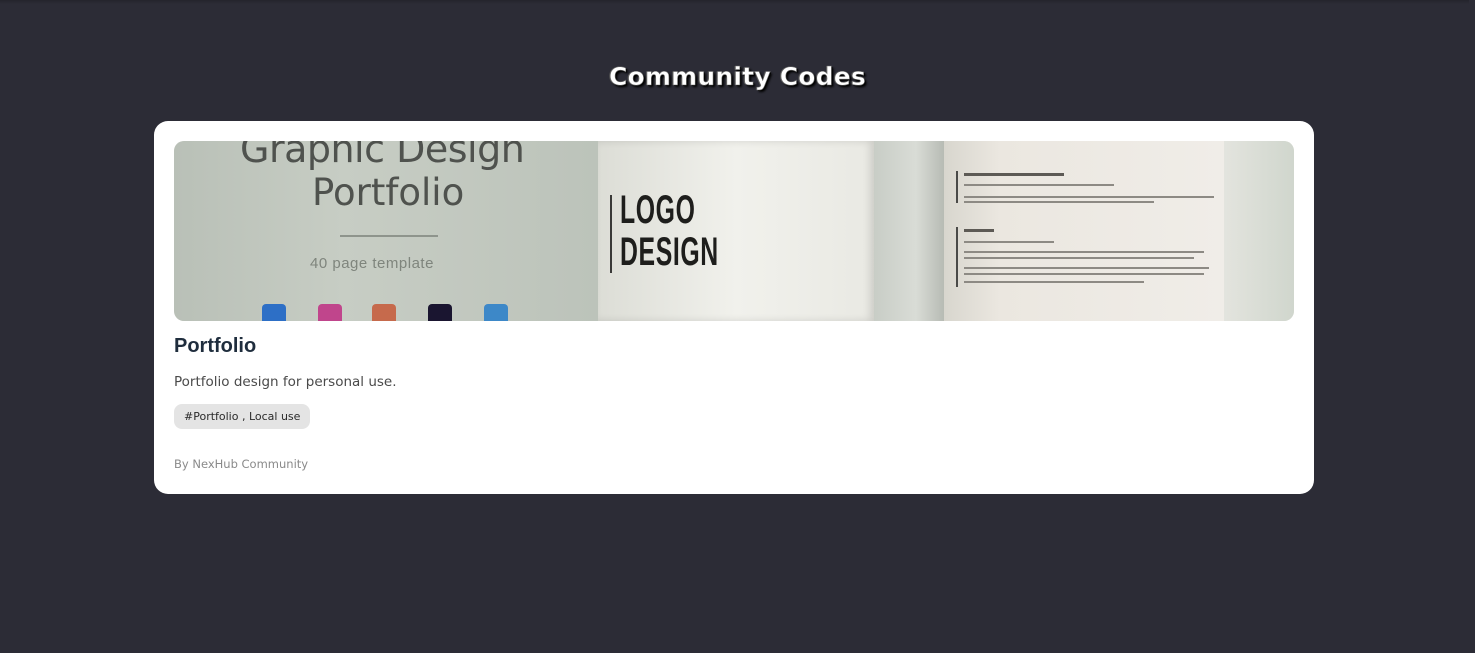  Describe the element at coordinates (384, 312) in the screenshot. I see `illustrator-icon` at that location.